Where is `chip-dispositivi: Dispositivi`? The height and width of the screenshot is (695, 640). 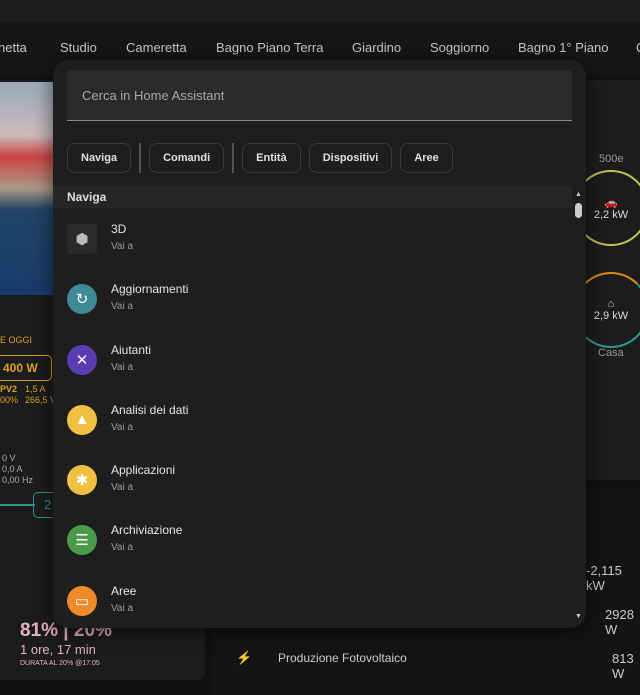 chip-dispositivi: Dispositivi is located at coordinates (350, 158).